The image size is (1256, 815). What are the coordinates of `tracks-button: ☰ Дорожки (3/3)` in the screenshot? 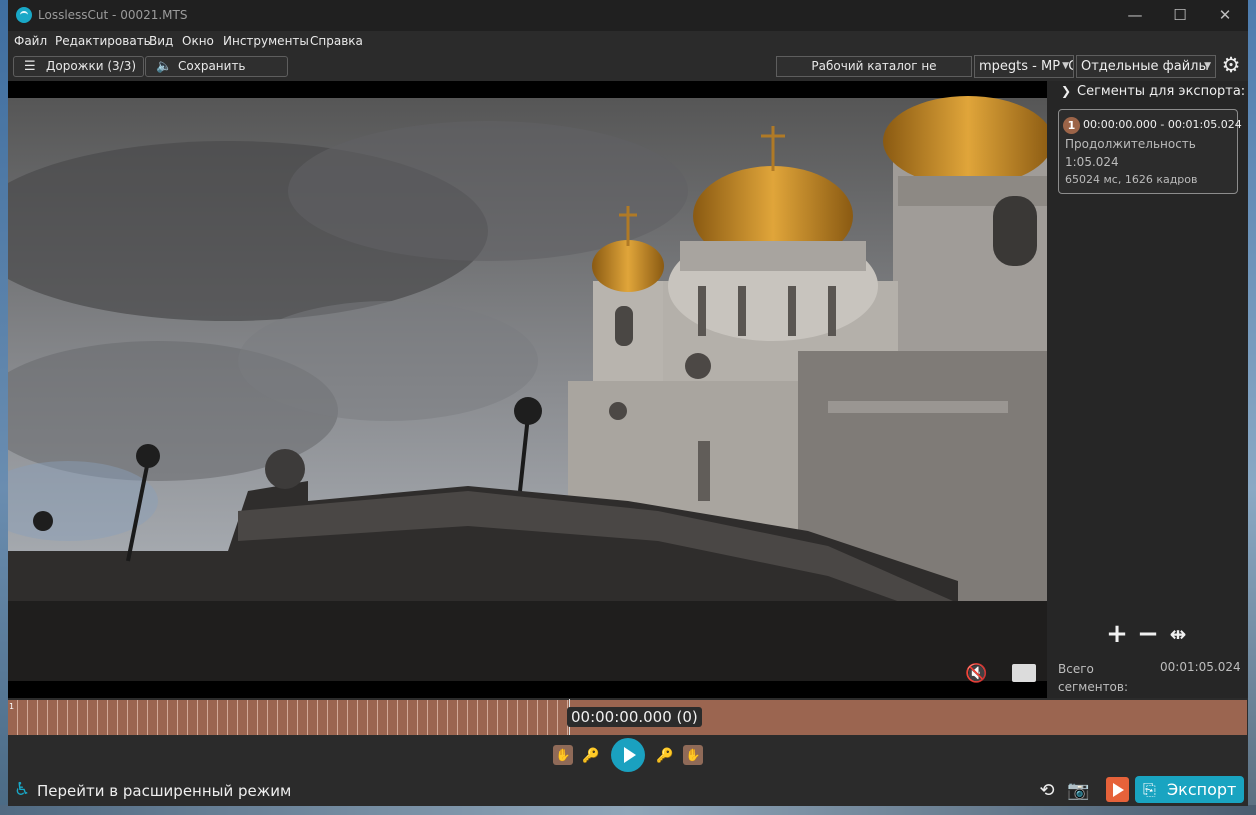 It's located at (78, 66).